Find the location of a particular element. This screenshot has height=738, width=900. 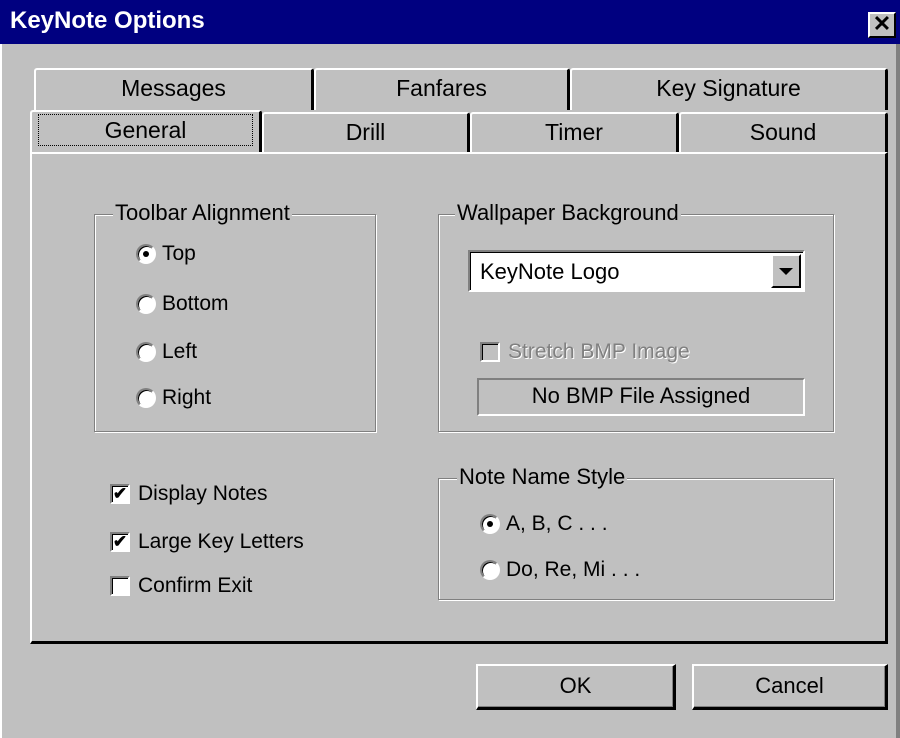

tab-messages: Messages is located at coordinates (174, 89).